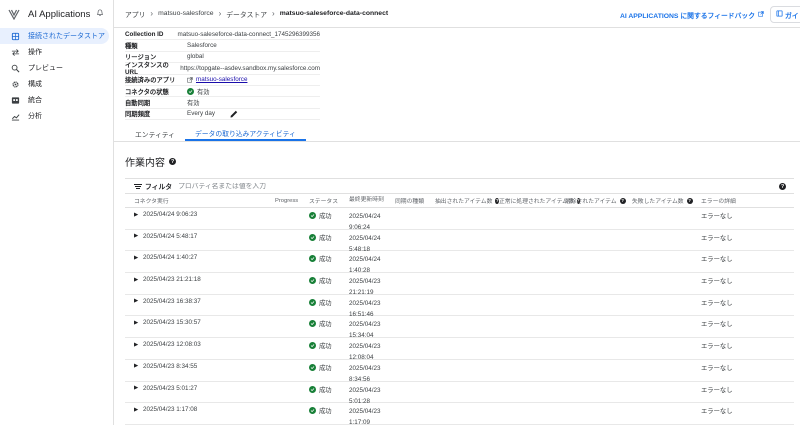 Image resolution: width=800 pixels, height=425 pixels. I want to click on sidebar-item-connected-datastores: 接続されたデータストア, so click(54, 36).